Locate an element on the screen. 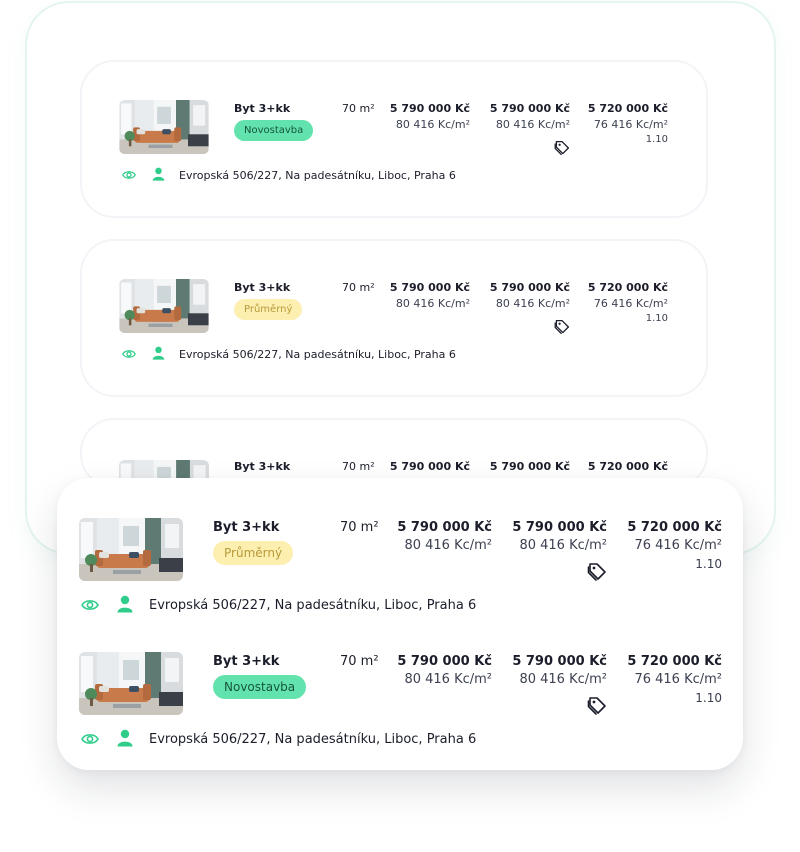 Image resolution: width=800 pixels, height=852 pixels. price-column-1: 5 790 000 Kč is located at coordinates (430, 466).